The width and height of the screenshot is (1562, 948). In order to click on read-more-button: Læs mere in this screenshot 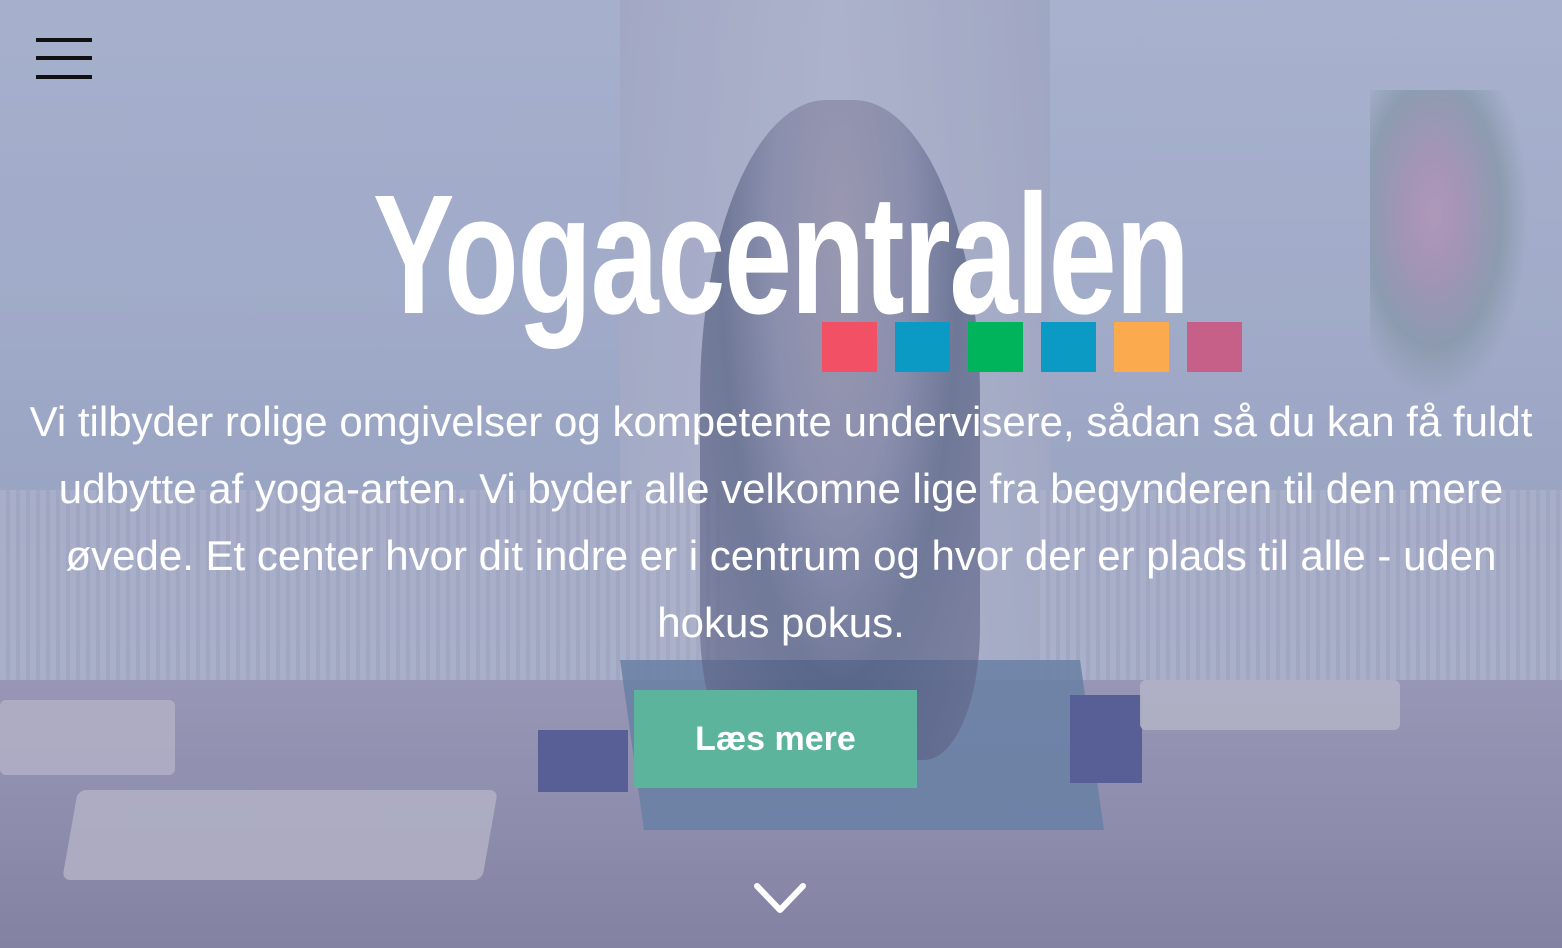, I will do `click(775, 739)`.